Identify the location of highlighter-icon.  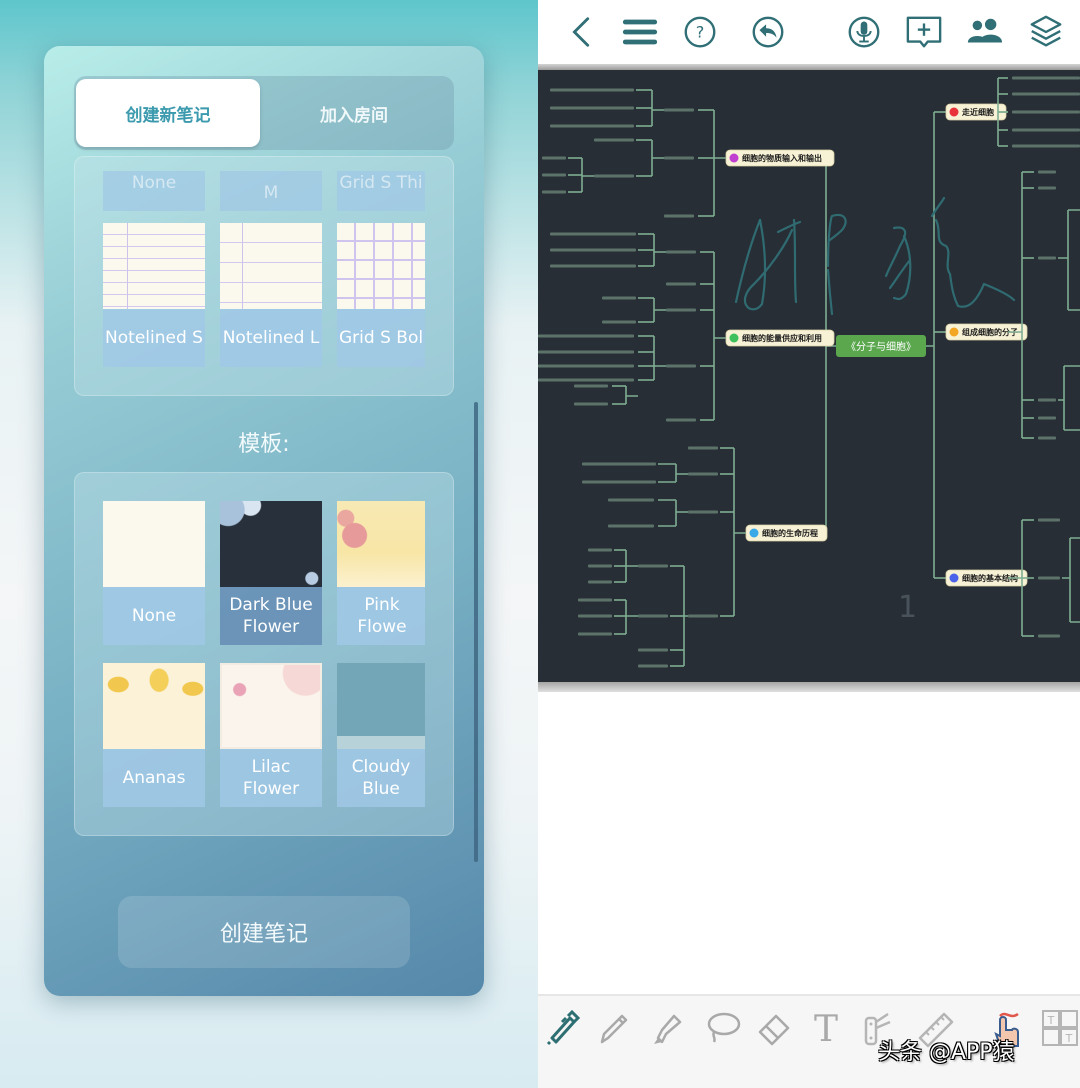
(668, 1028).